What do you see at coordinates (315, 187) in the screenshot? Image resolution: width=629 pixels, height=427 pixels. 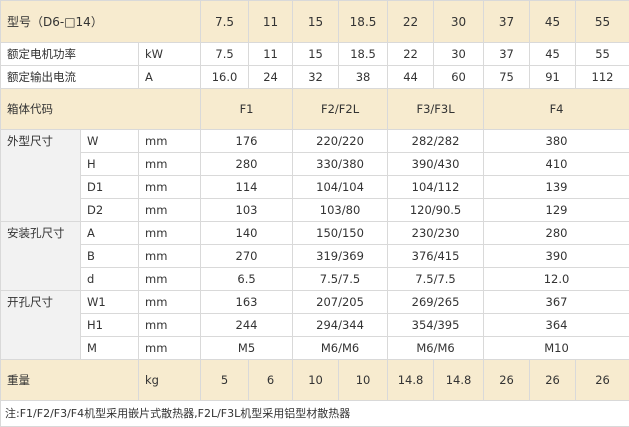 I see `dimension-row: D1 mm 114 104/104 104/112 139` at bounding box center [315, 187].